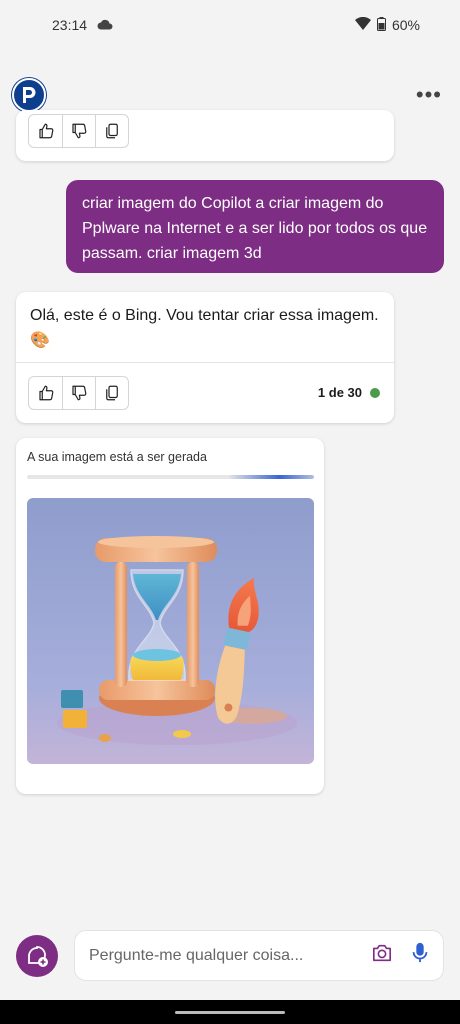  Describe the element at coordinates (429, 95) in the screenshot. I see `more-options-button: •••` at that location.